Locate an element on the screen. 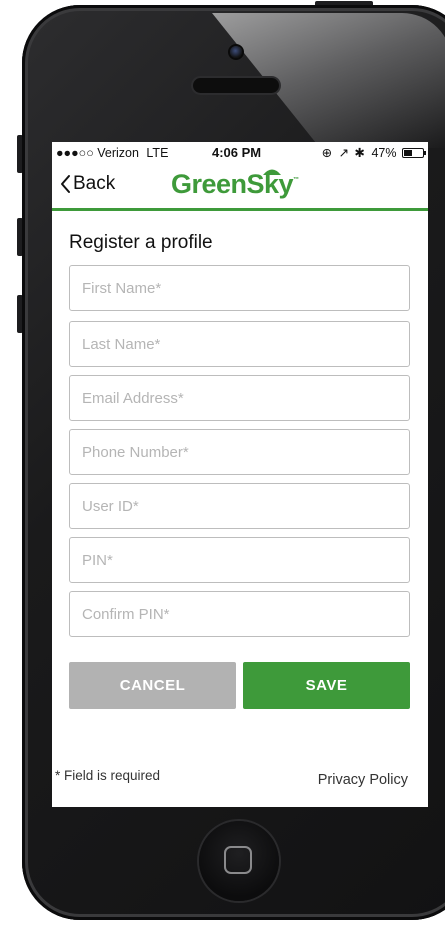 This screenshot has width=445, height=927. page-title: Register a profile is located at coordinates (141, 242).